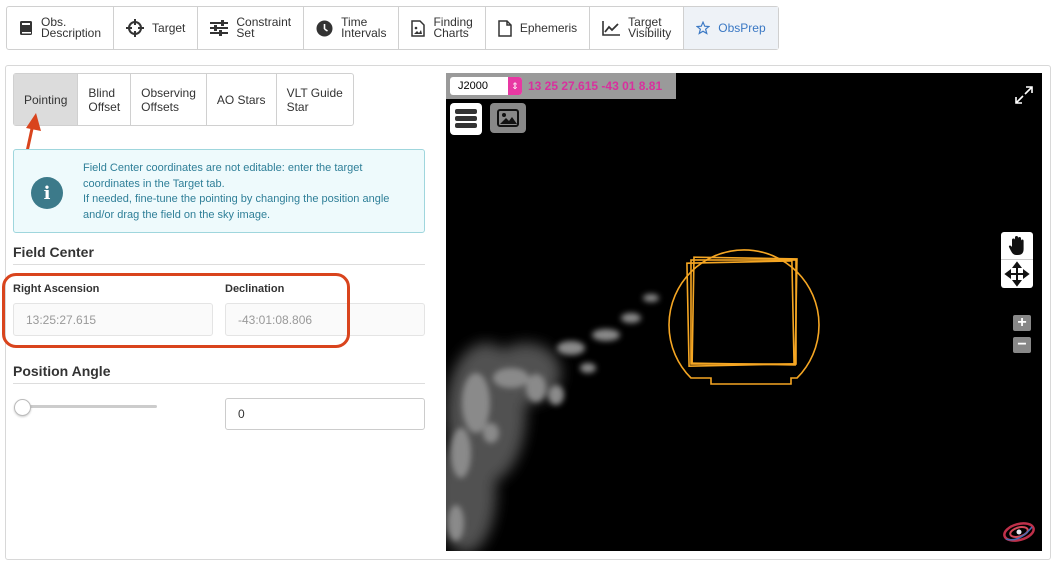 The width and height of the screenshot is (1056, 567). I want to click on crosshair-icon, so click(135, 28).